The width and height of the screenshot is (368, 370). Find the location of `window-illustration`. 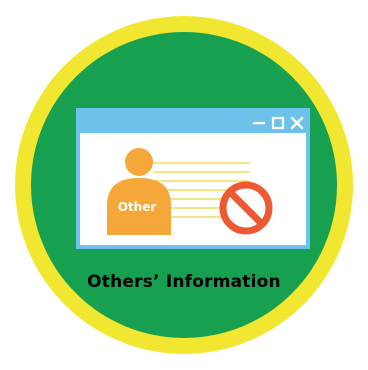

window-illustration is located at coordinates (190, 191).